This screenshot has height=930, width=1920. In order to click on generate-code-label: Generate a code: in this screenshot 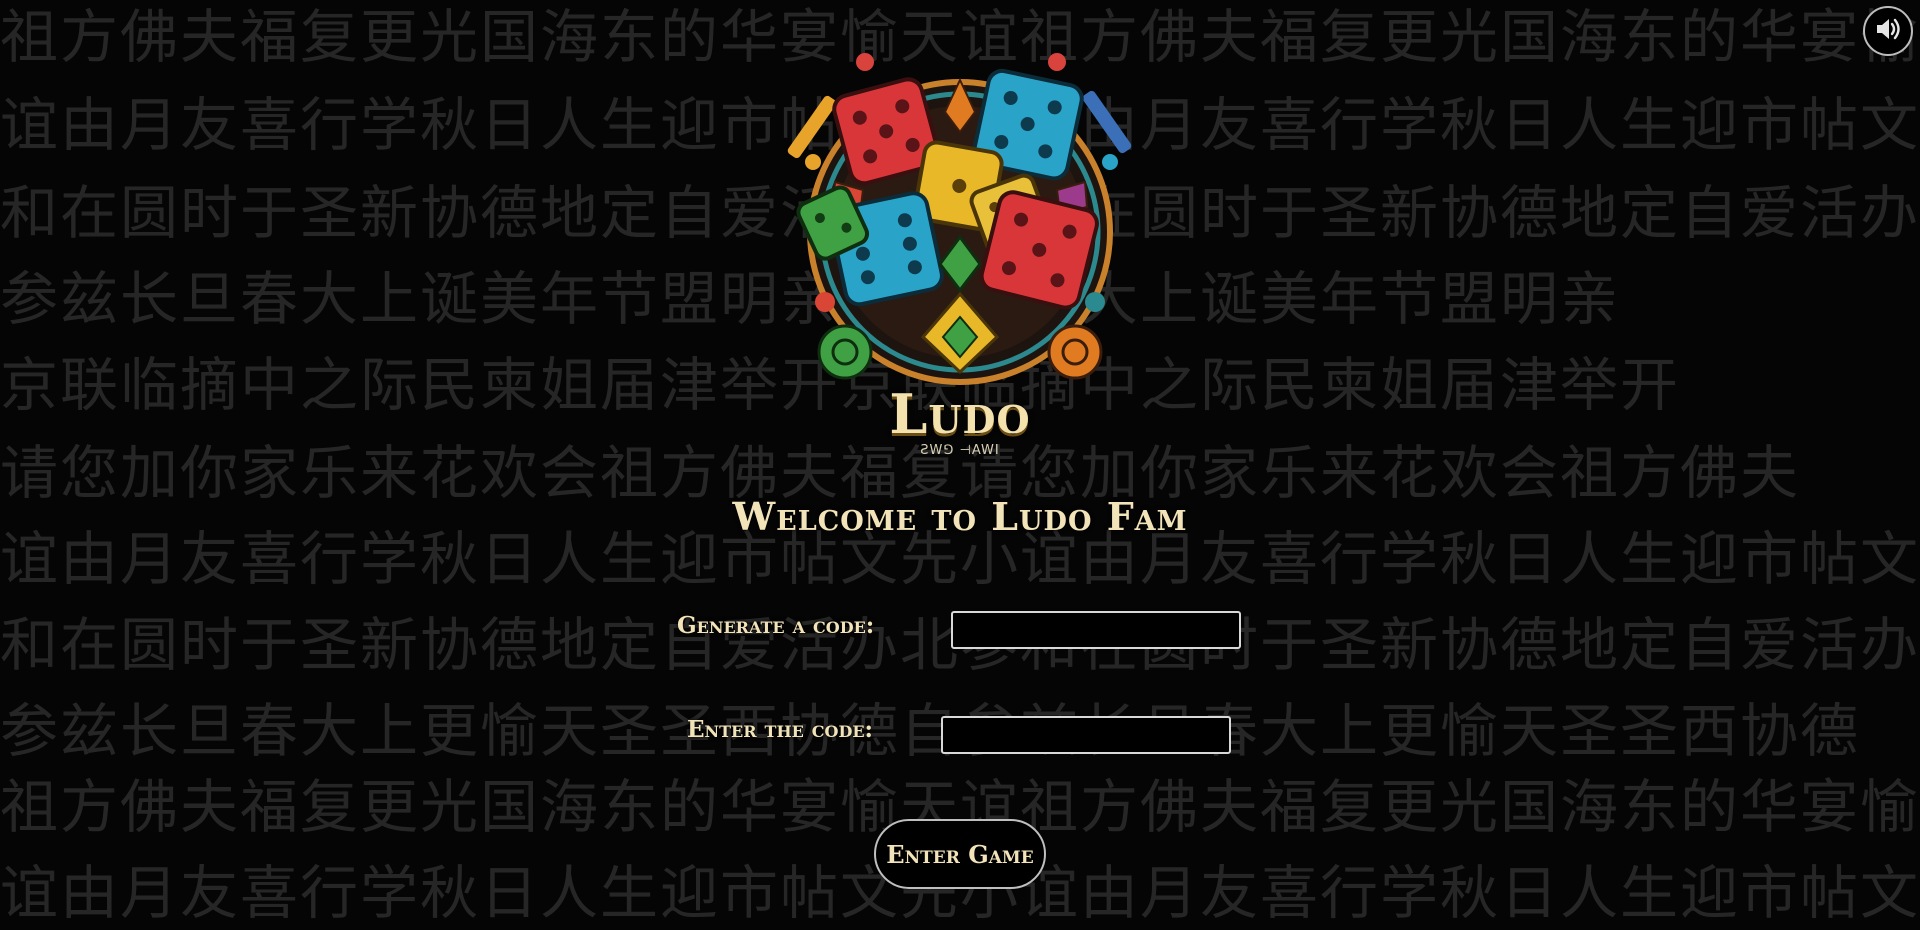, I will do `click(776, 625)`.